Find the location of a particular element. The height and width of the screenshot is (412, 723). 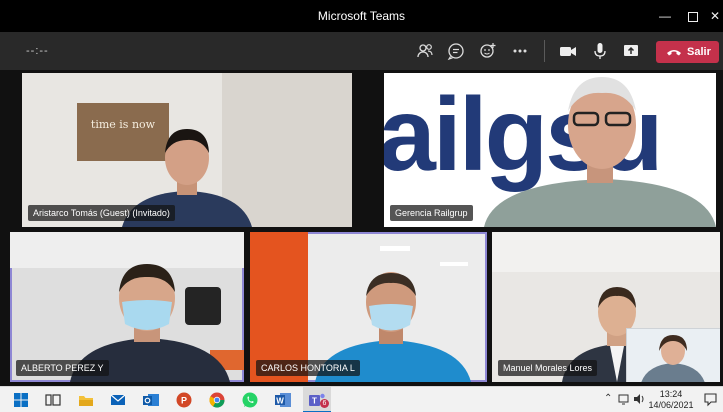

system-clock: 13:24 14/06/2021 is located at coordinates (671, 400).